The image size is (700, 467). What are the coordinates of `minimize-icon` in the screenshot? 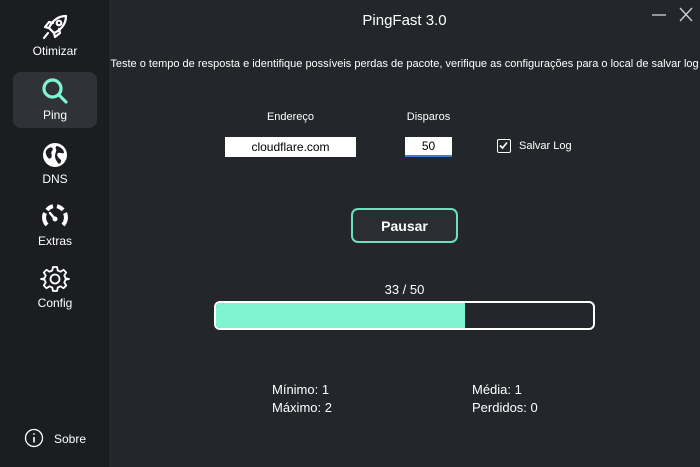 It's located at (659, 15).